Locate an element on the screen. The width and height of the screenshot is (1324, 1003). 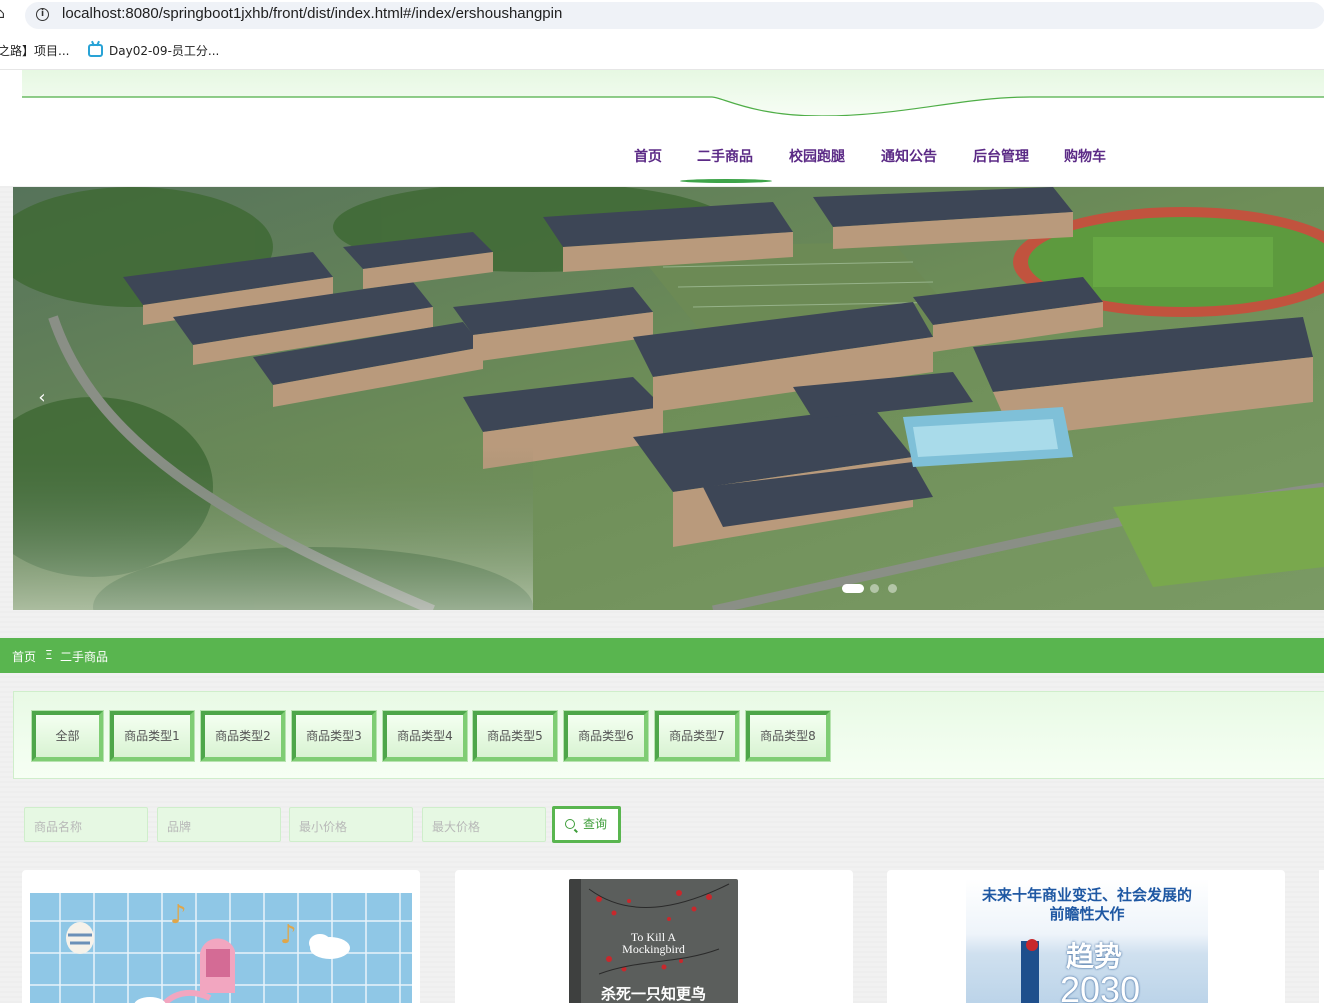
nav-active-indicator is located at coordinates (726, 181).